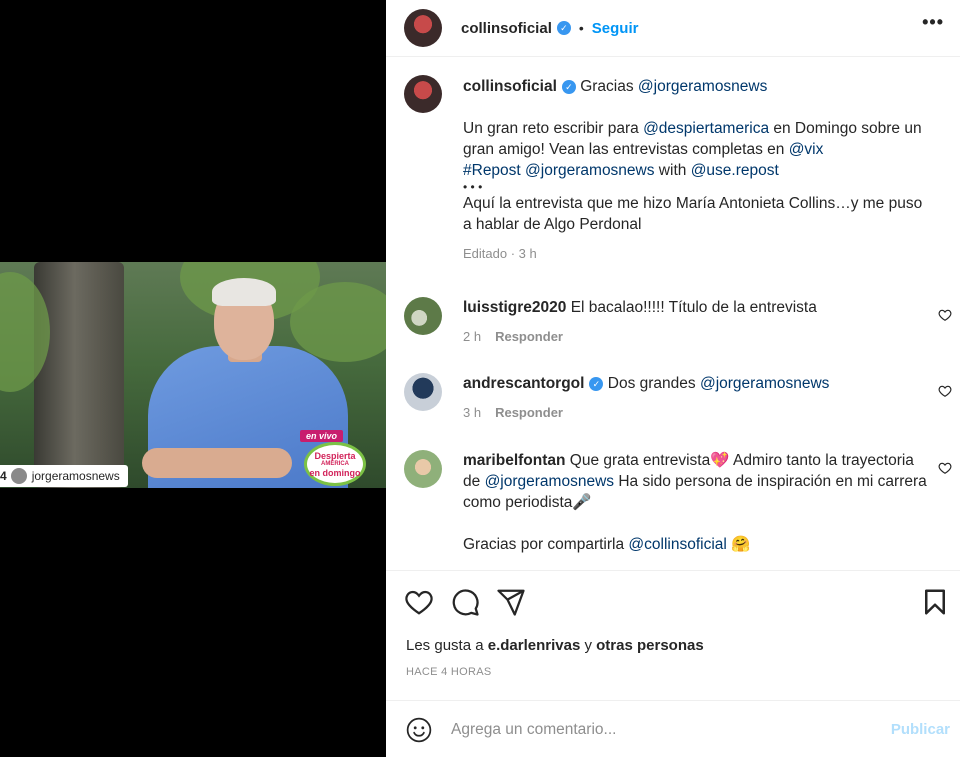  I want to click on mention-link: @vix, so click(806, 149).